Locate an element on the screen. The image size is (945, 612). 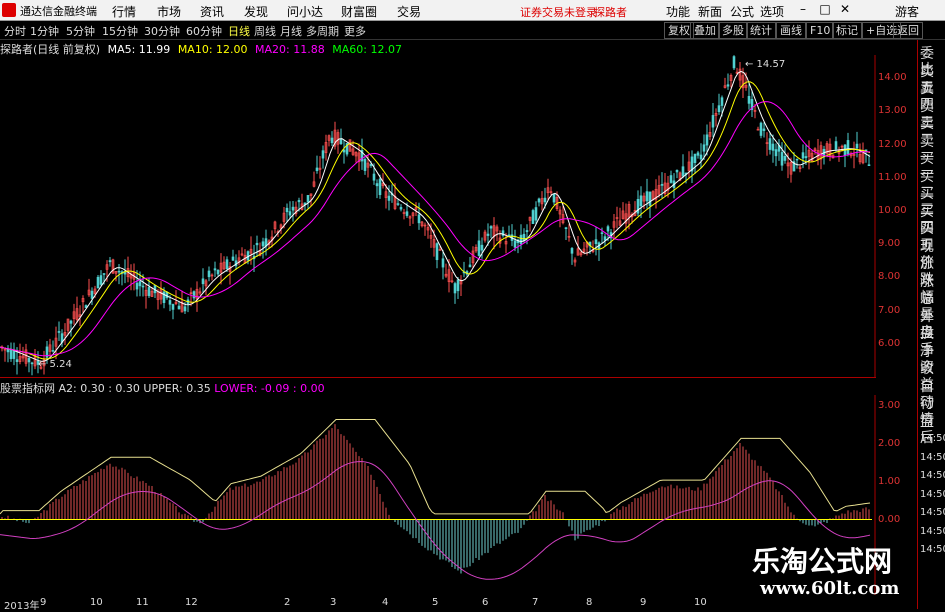
close-icon: ✕ is located at coordinates (845, 9).